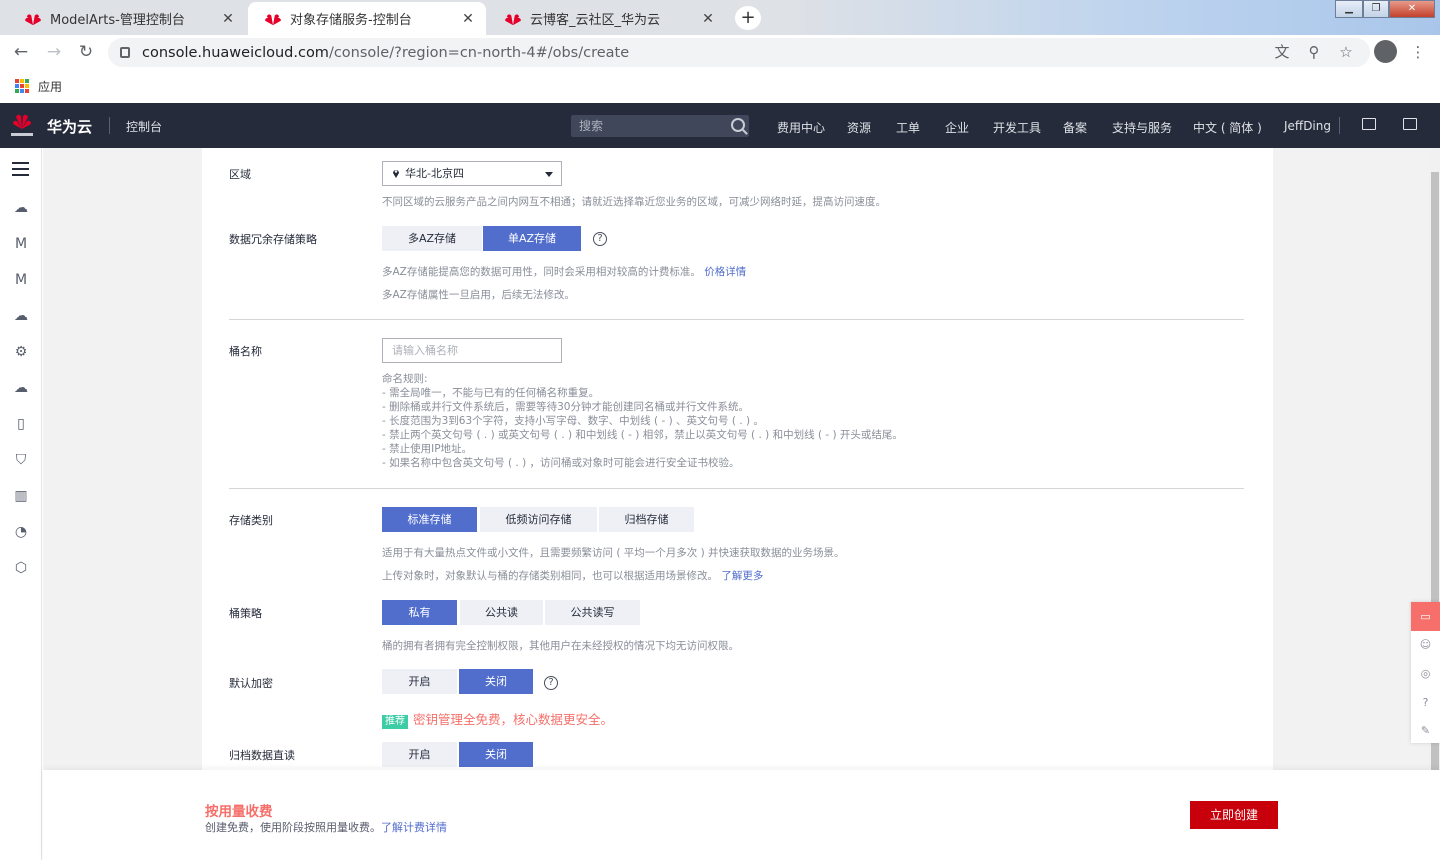  What do you see at coordinates (501, 612) in the screenshot?
I see `public-read-option: 公共读` at bounding box center [501, 612].